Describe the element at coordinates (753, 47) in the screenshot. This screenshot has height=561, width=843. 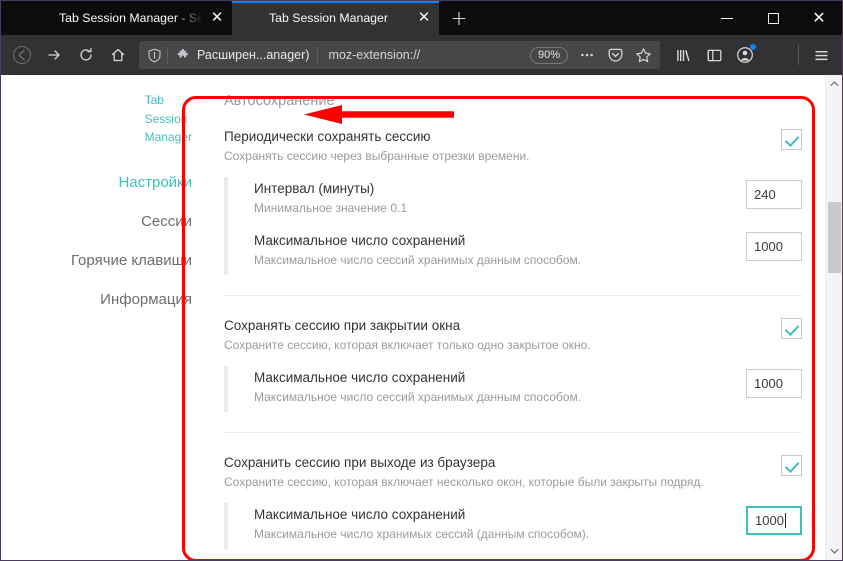
I see `account-notification-dot` at that location.